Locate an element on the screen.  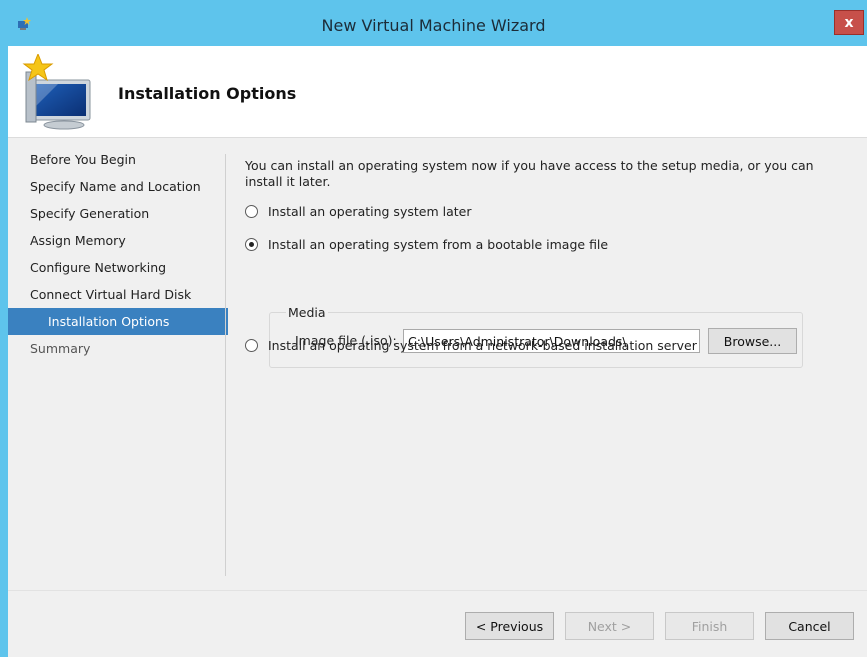
step-specify-generation: Specify Generation is located at coordinates (118, 213).